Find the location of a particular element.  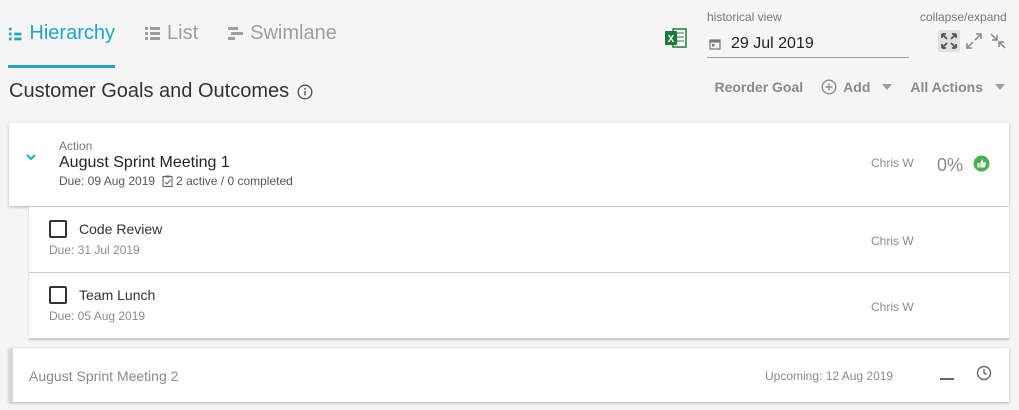

clipboard-check-icon is located at coordinates (167, 181).